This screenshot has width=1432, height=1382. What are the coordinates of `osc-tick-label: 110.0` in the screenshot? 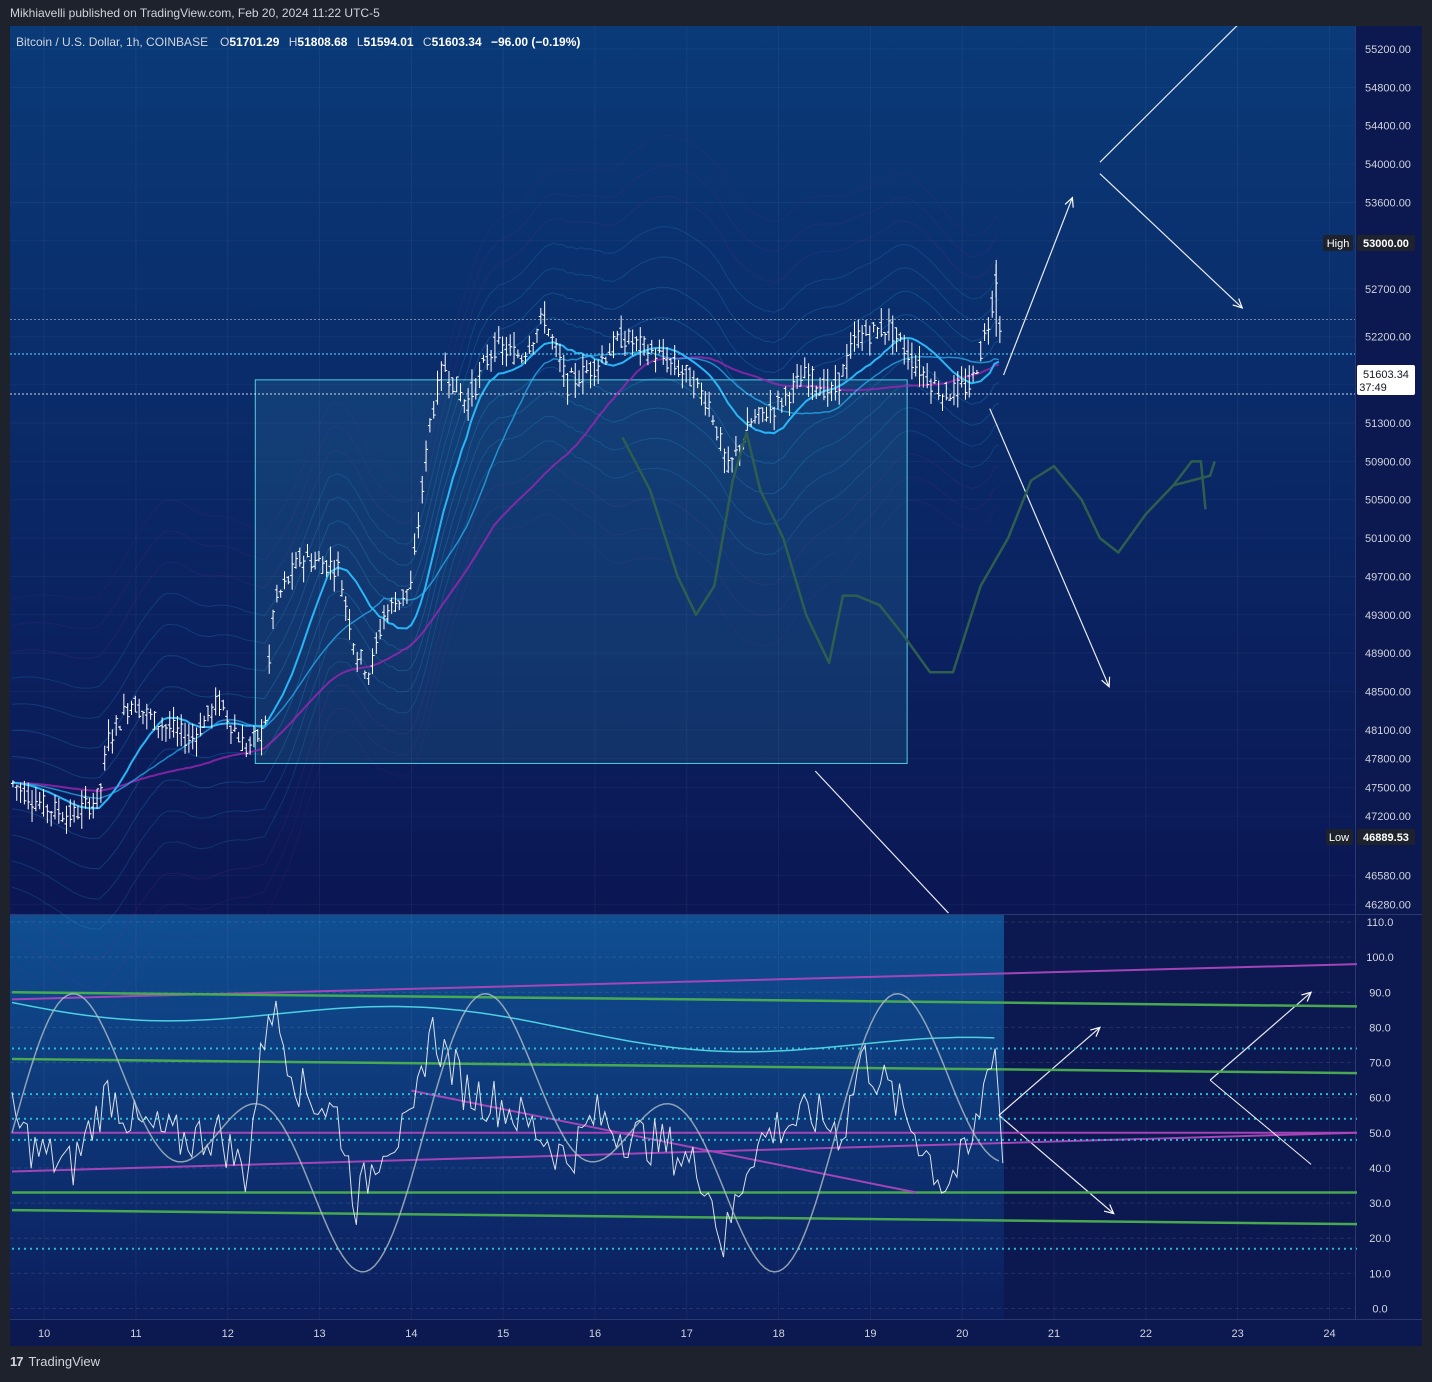 It's located at (1380, 923).